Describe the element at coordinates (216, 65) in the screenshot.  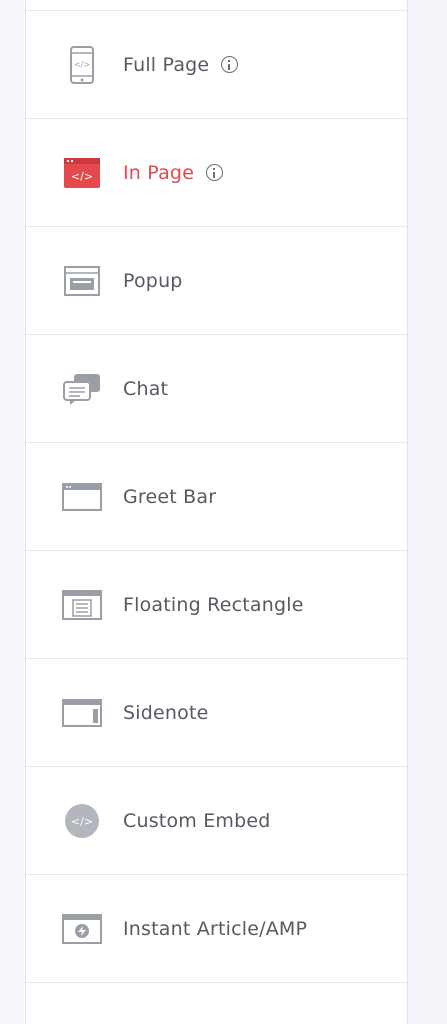
I see `menu-item-full-page: </> Full Page` at that location.